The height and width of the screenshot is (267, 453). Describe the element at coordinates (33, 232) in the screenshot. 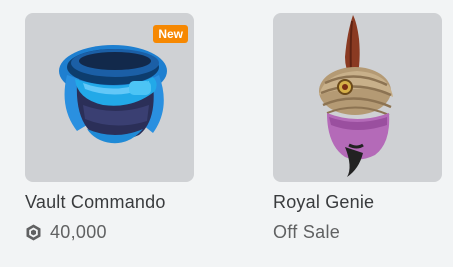

I see `robux-icon` at that location.